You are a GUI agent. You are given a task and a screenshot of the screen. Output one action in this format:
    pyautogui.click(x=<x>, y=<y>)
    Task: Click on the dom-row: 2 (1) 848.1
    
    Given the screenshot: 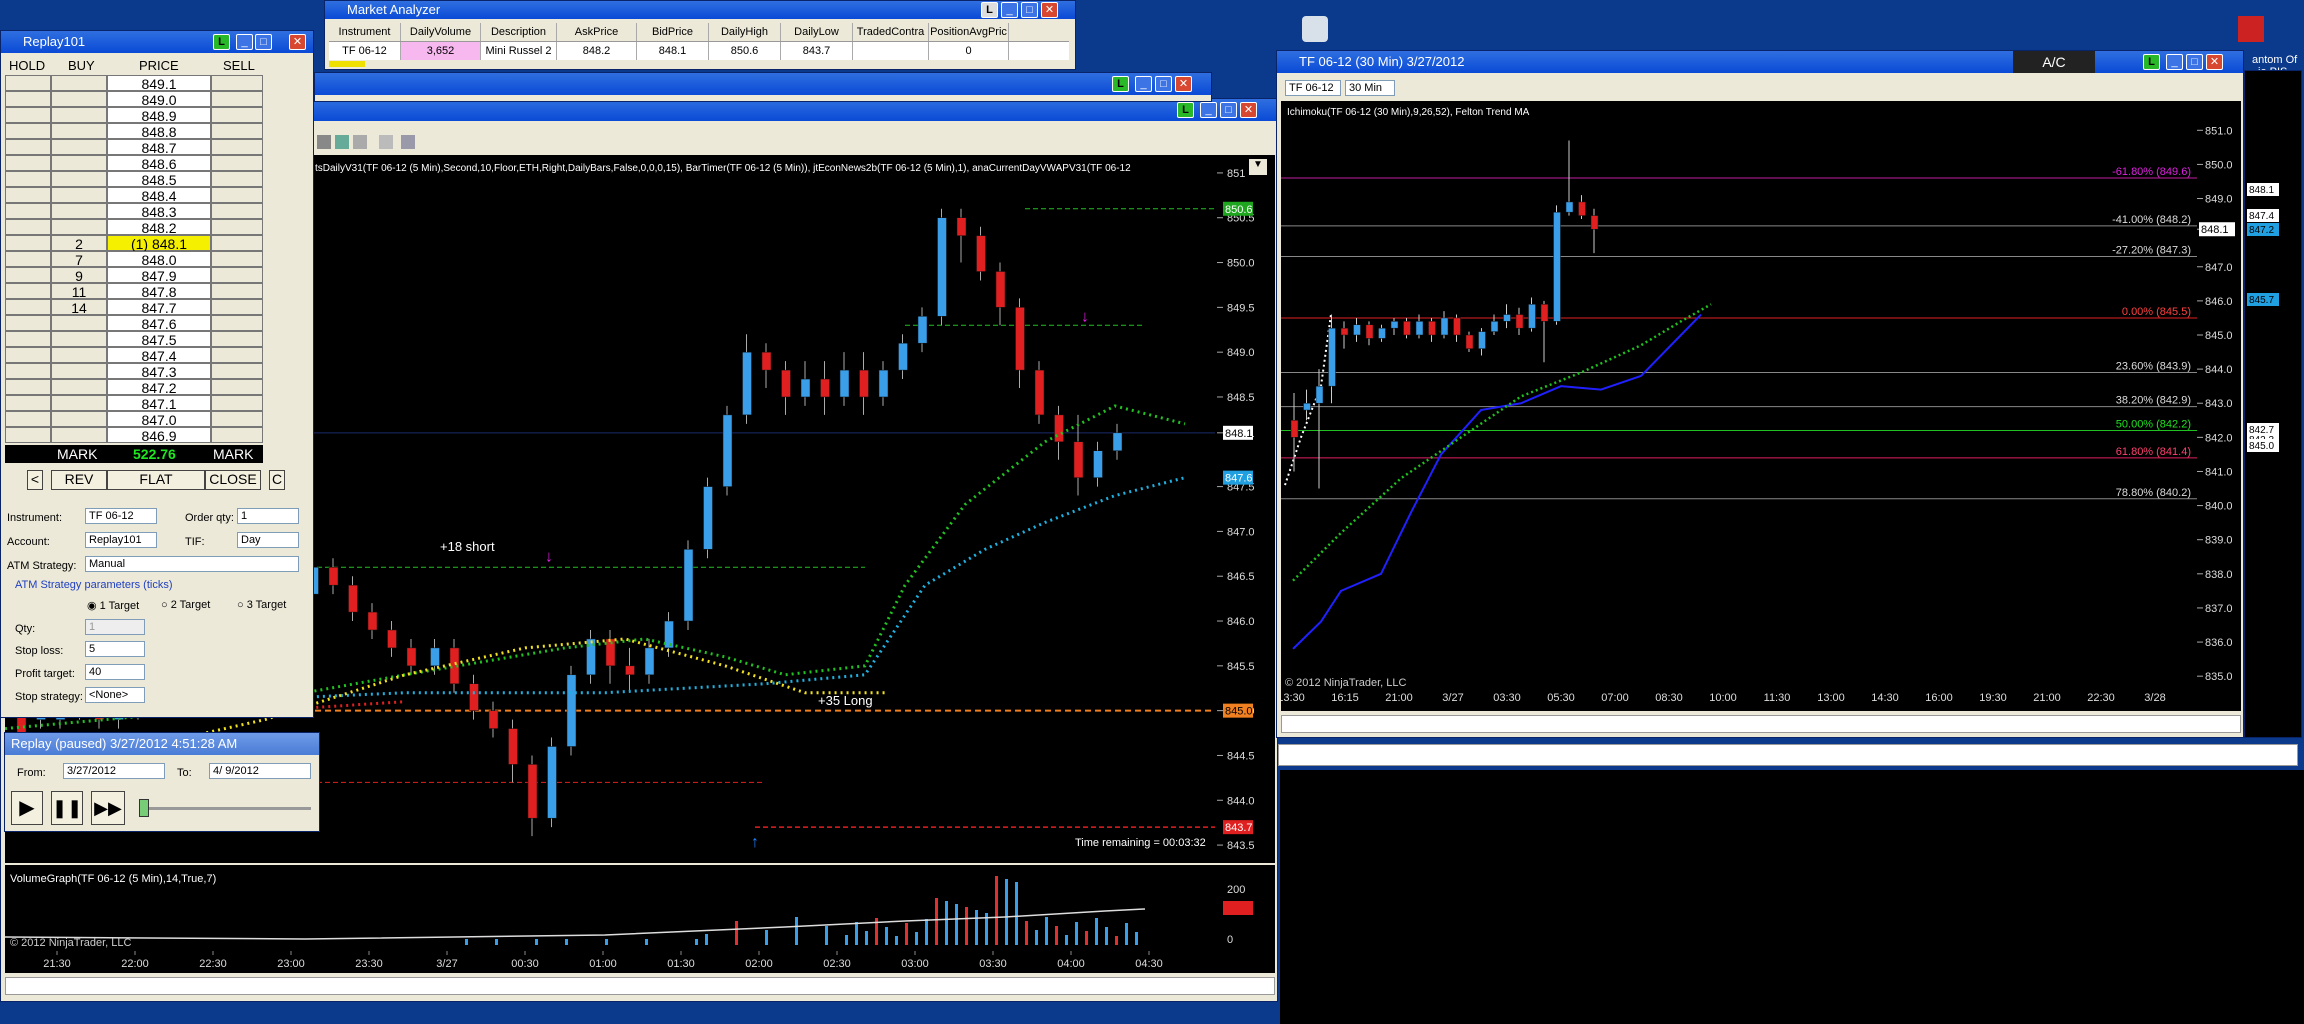 What is the action you would take?
    pyautogui.click(x=134, y=243)
    